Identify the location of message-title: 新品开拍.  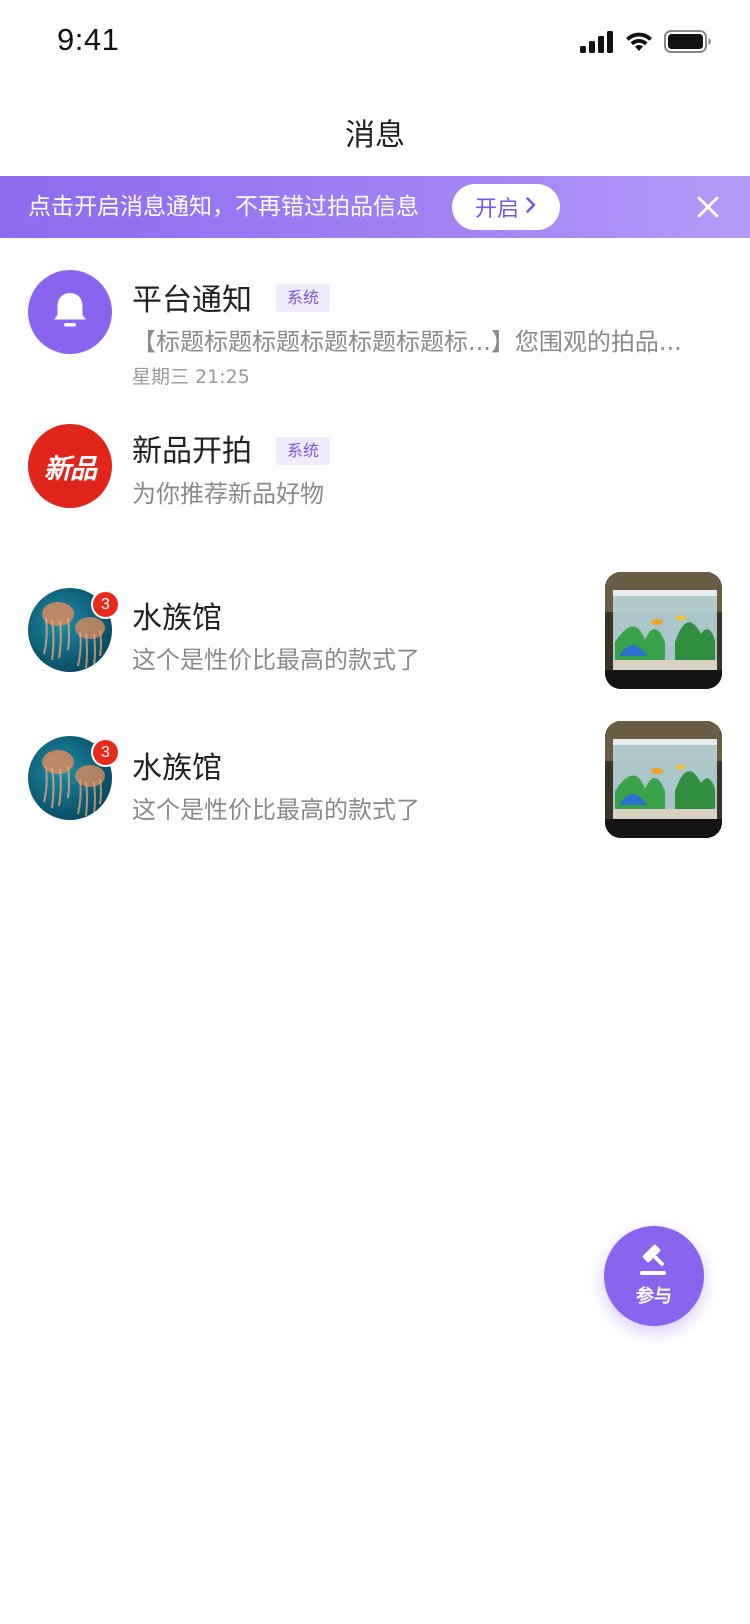
(192, 451).